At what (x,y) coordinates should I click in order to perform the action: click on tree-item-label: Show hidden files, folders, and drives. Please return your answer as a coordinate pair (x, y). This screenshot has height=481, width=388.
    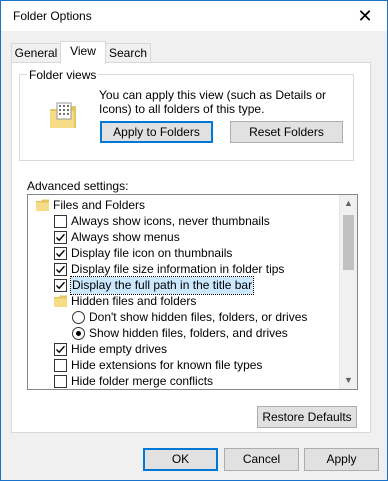
    Looking at the image, I should click on (188, 333).